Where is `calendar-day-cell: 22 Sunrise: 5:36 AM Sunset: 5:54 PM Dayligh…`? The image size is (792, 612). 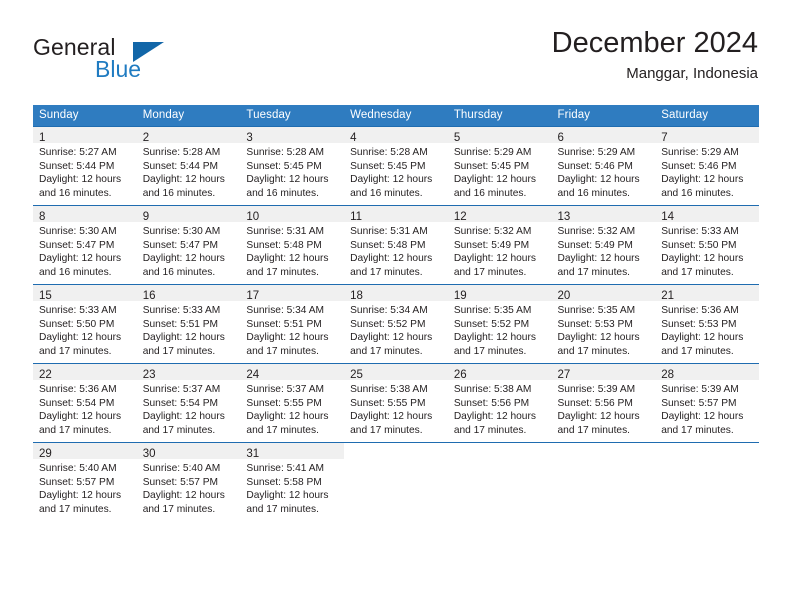
calendar-day-cell: 22 Sunrise: 5:36 AM Sunset: 5:54 PM Dayligh… is located at coordinates (85, 403).